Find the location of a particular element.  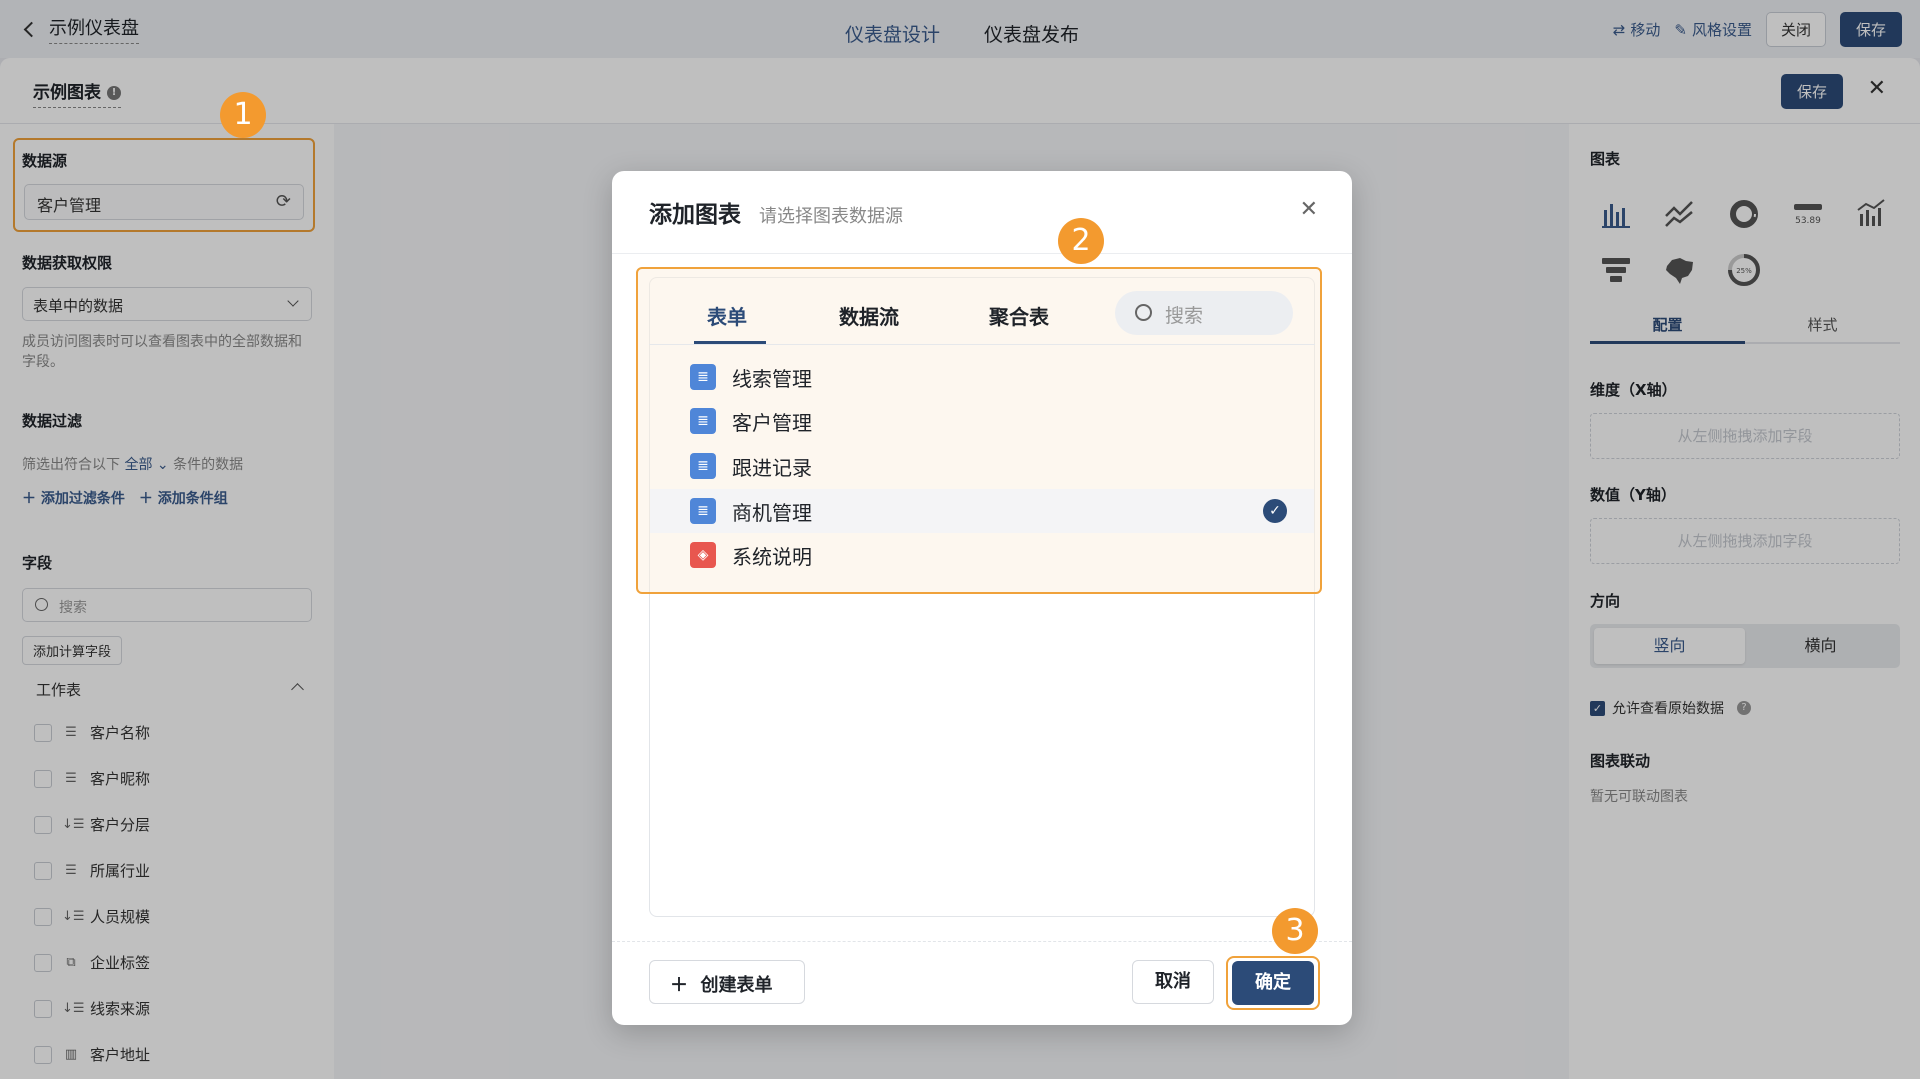

datasource-item: ≣ 跟进记录 is located at coordinates (982, 466).